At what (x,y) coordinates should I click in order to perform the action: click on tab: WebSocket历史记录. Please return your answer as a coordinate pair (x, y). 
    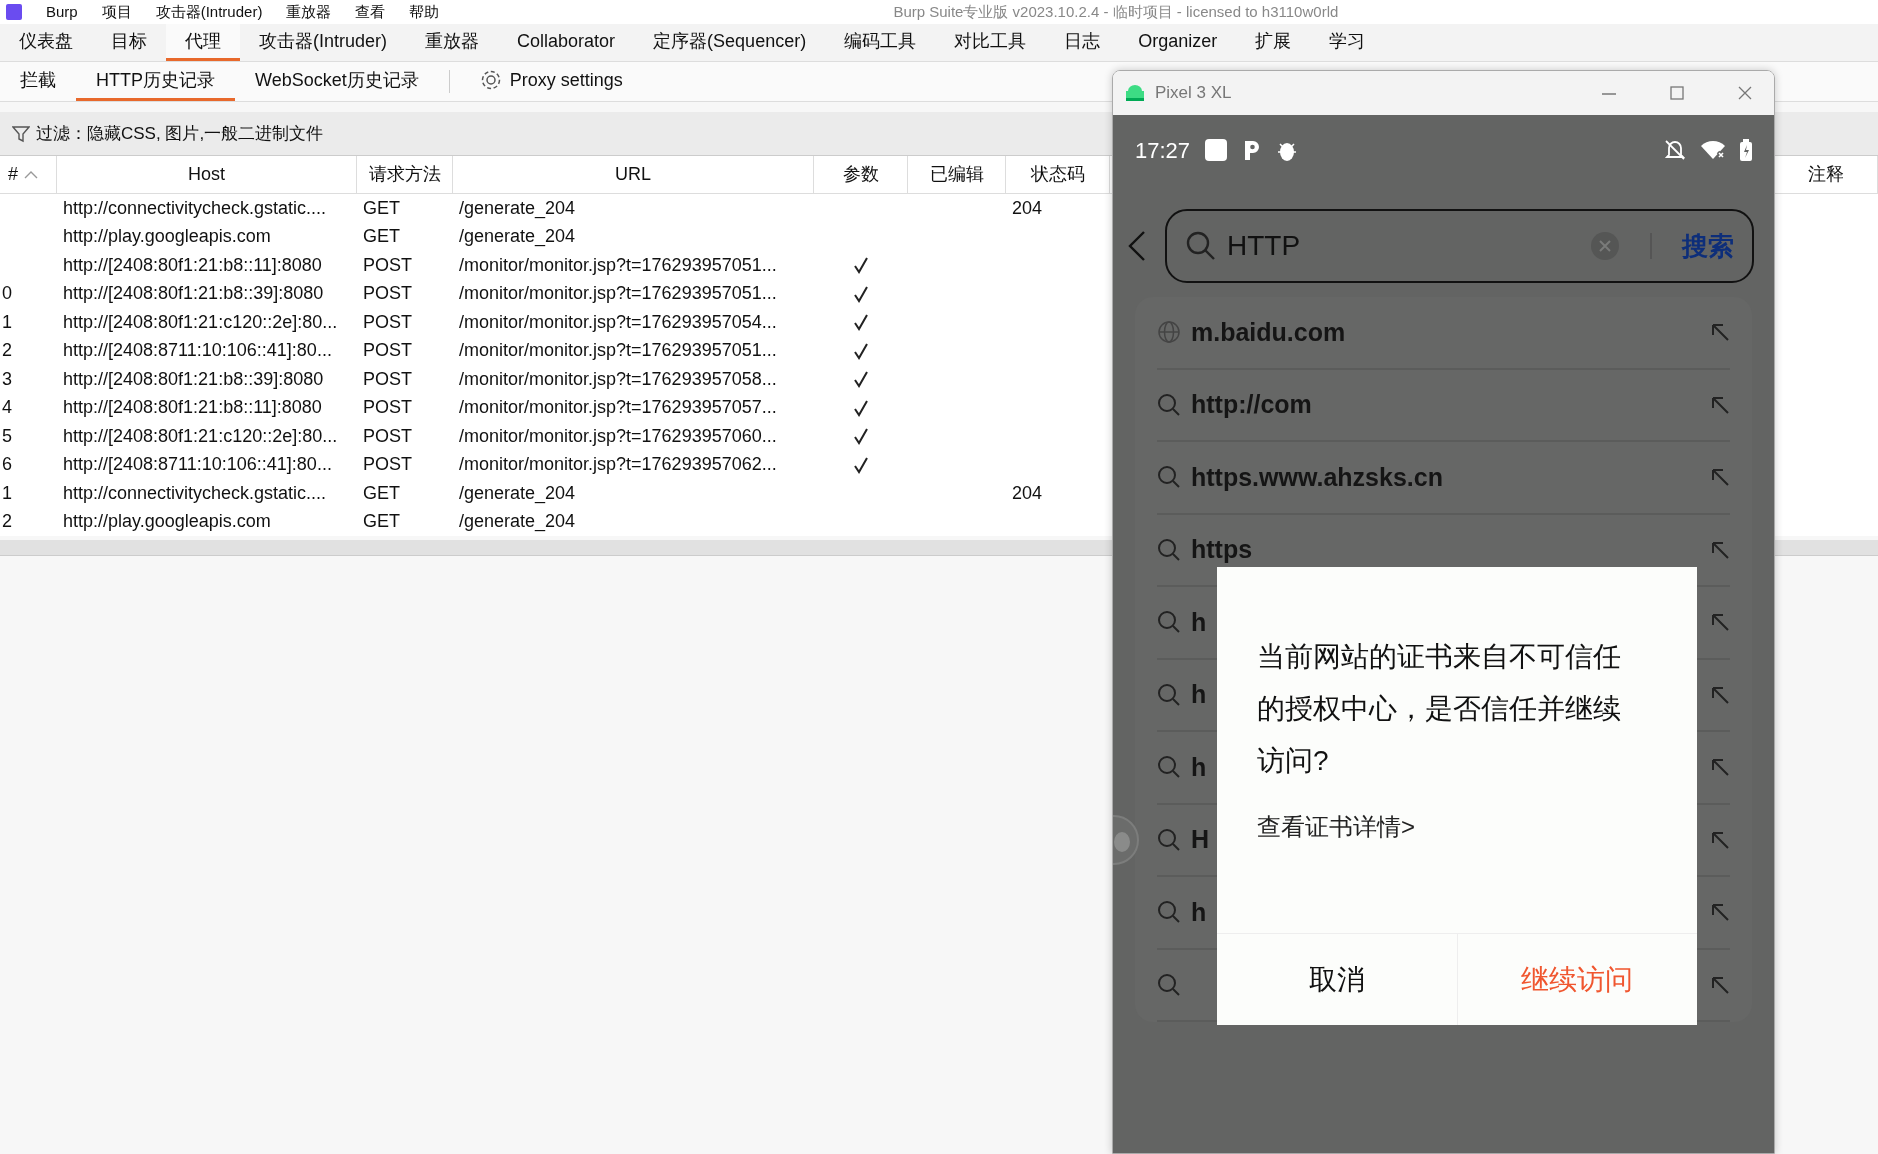
    Looking at the image, I should click on (337, 81).